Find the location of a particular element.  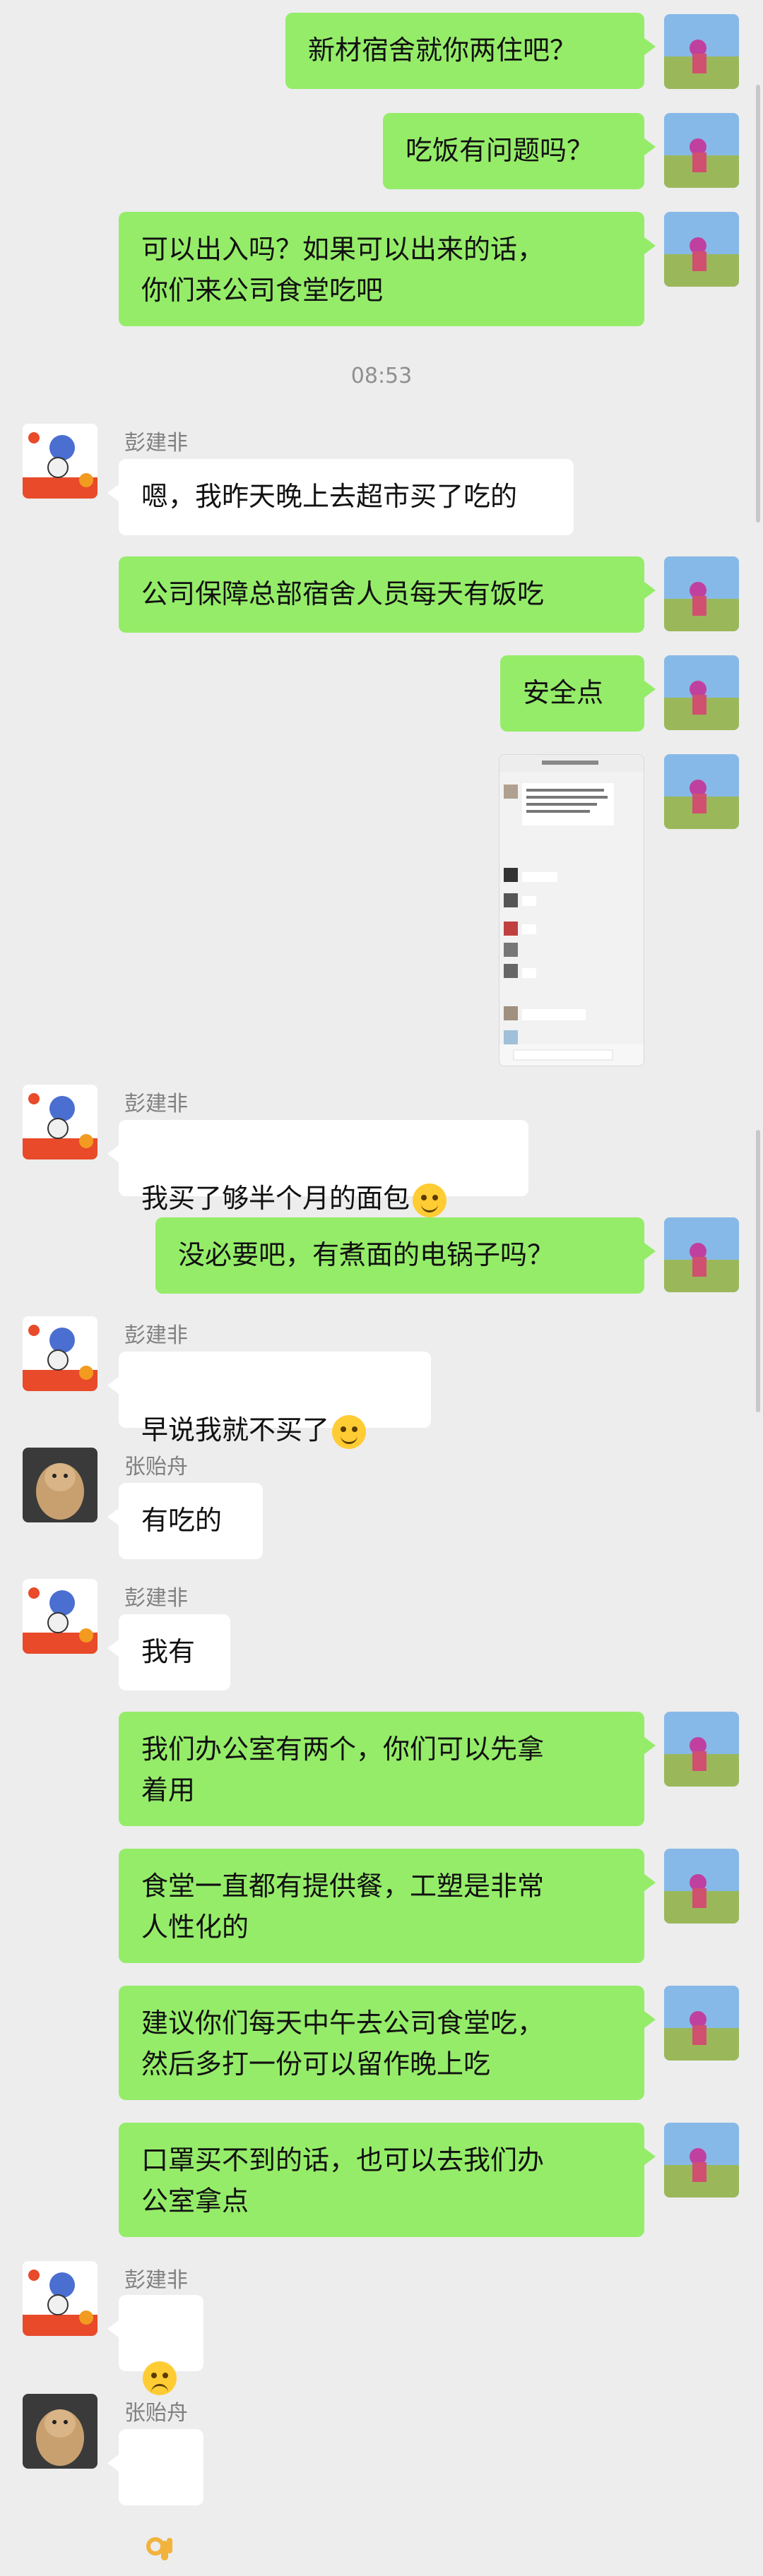

sent-message-3: 可以出入吗？如果可以出来的话， 你们来公司食堂吃吧 is located at coordinates (387, 269).